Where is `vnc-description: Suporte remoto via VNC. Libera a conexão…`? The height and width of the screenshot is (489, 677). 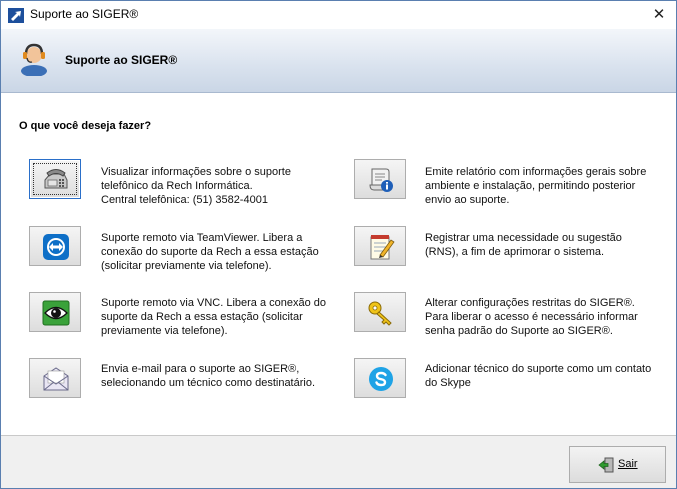 vnc-description: Suporte remoto via VNC. Libera a conexão… is located at coordinates (214, 317).